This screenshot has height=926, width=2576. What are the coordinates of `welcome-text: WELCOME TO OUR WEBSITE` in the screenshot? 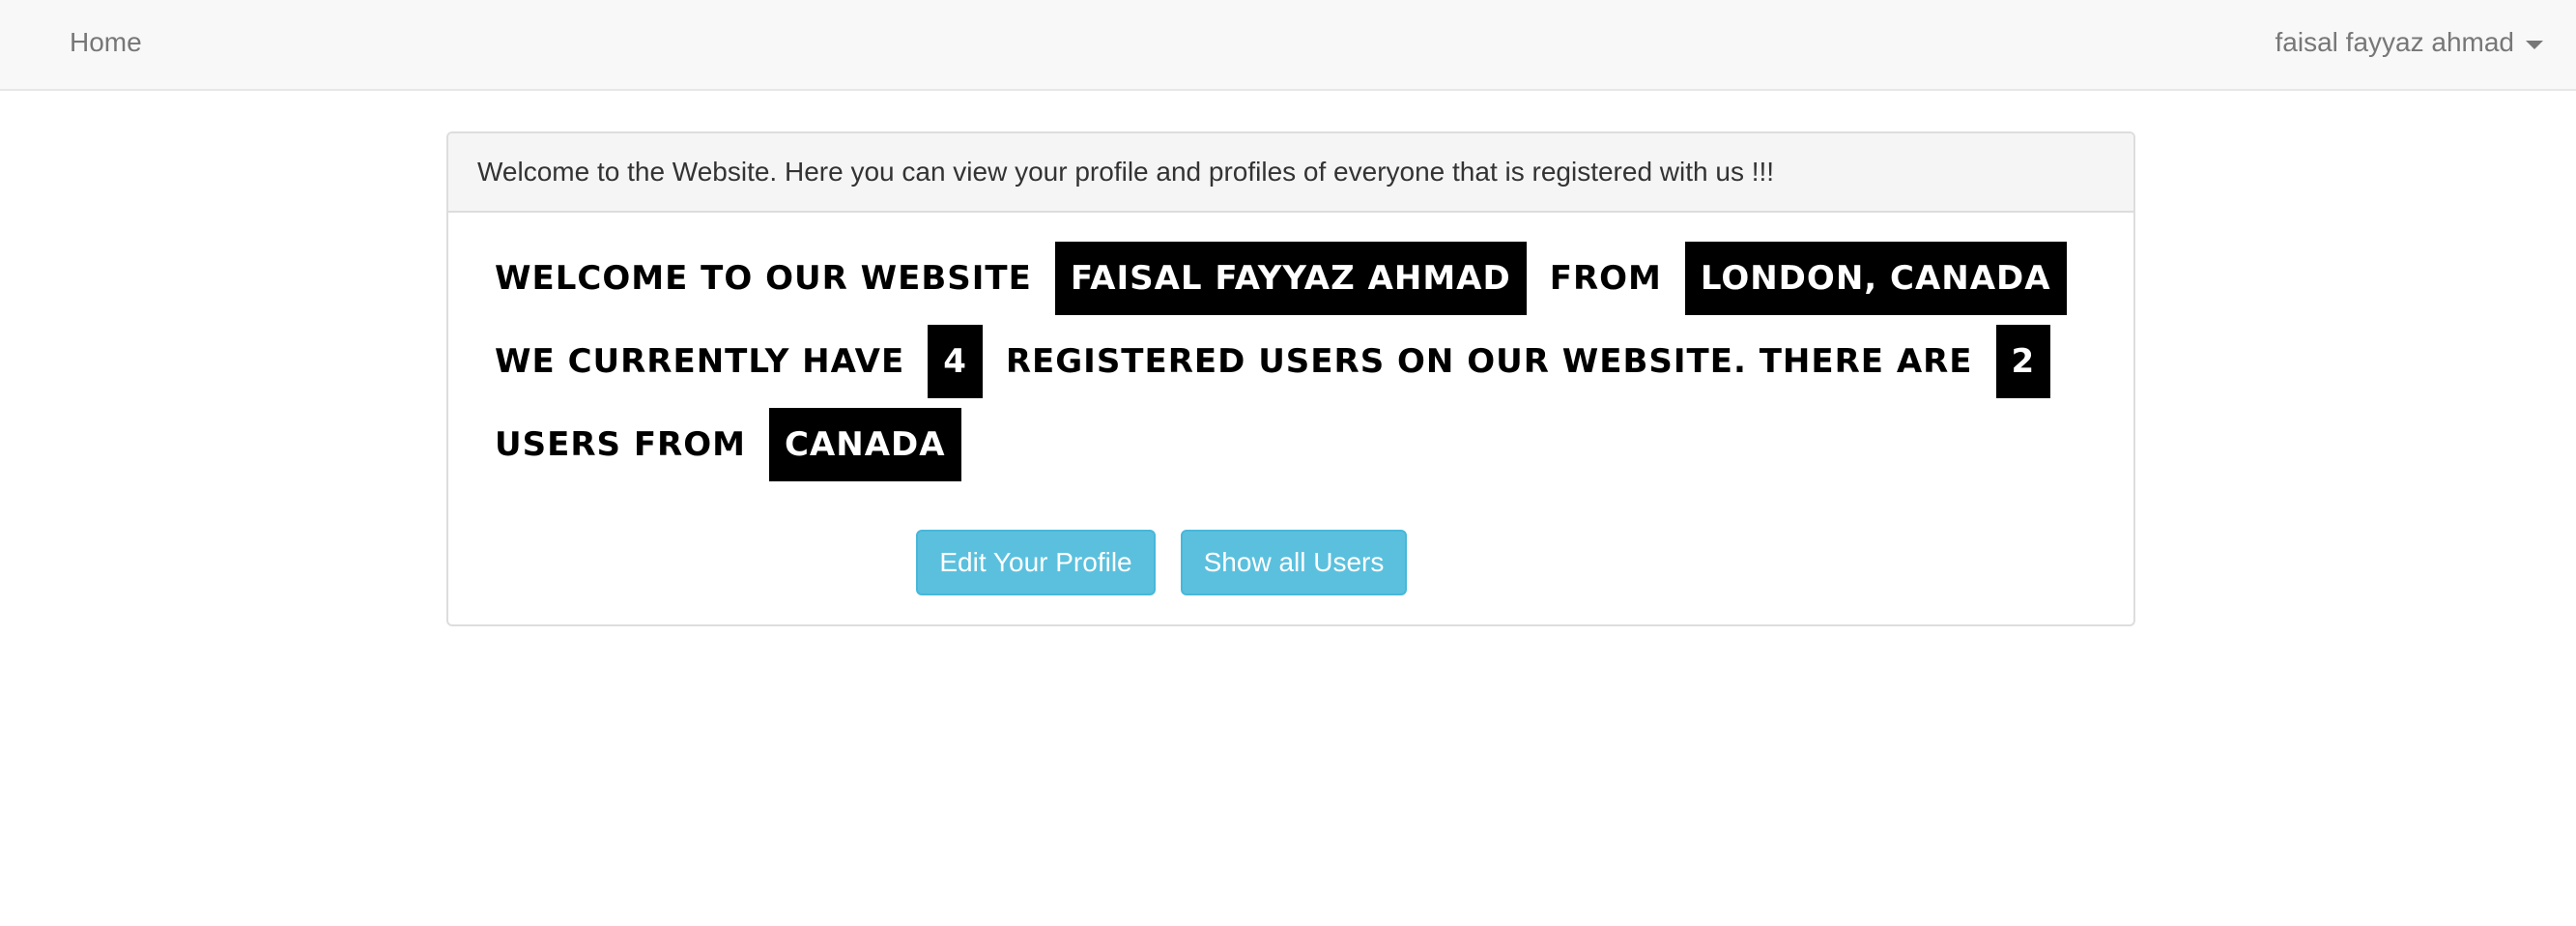 It's located at (764, 278).